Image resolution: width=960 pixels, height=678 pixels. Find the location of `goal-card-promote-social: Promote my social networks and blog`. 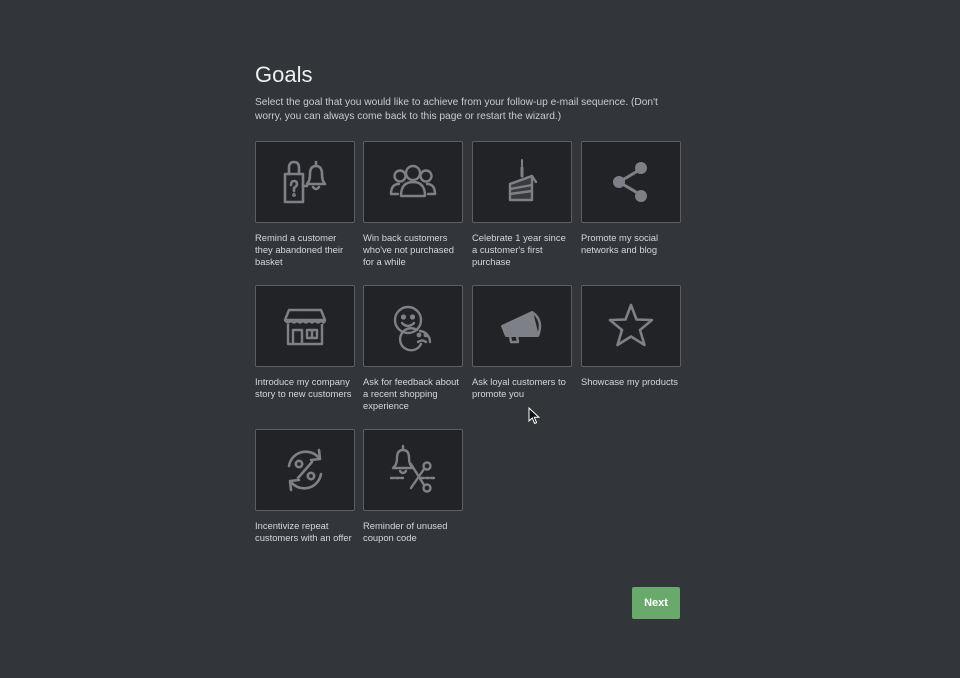

goal-card-promote-social: Promote my social networks and blog is located at coordinates (631, 198).